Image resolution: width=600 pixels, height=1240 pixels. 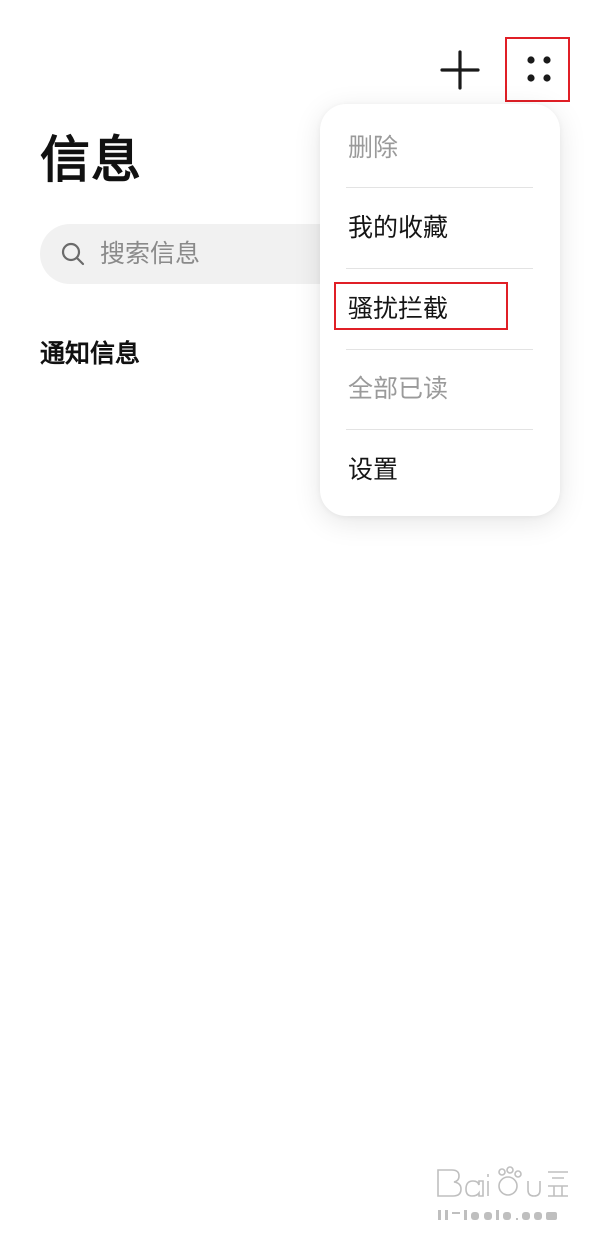 What do you see at coordinates (398, 308) in the screenshot?
I see `menu-item-label: 骚扰拦截` at bounding box center [398, 308].